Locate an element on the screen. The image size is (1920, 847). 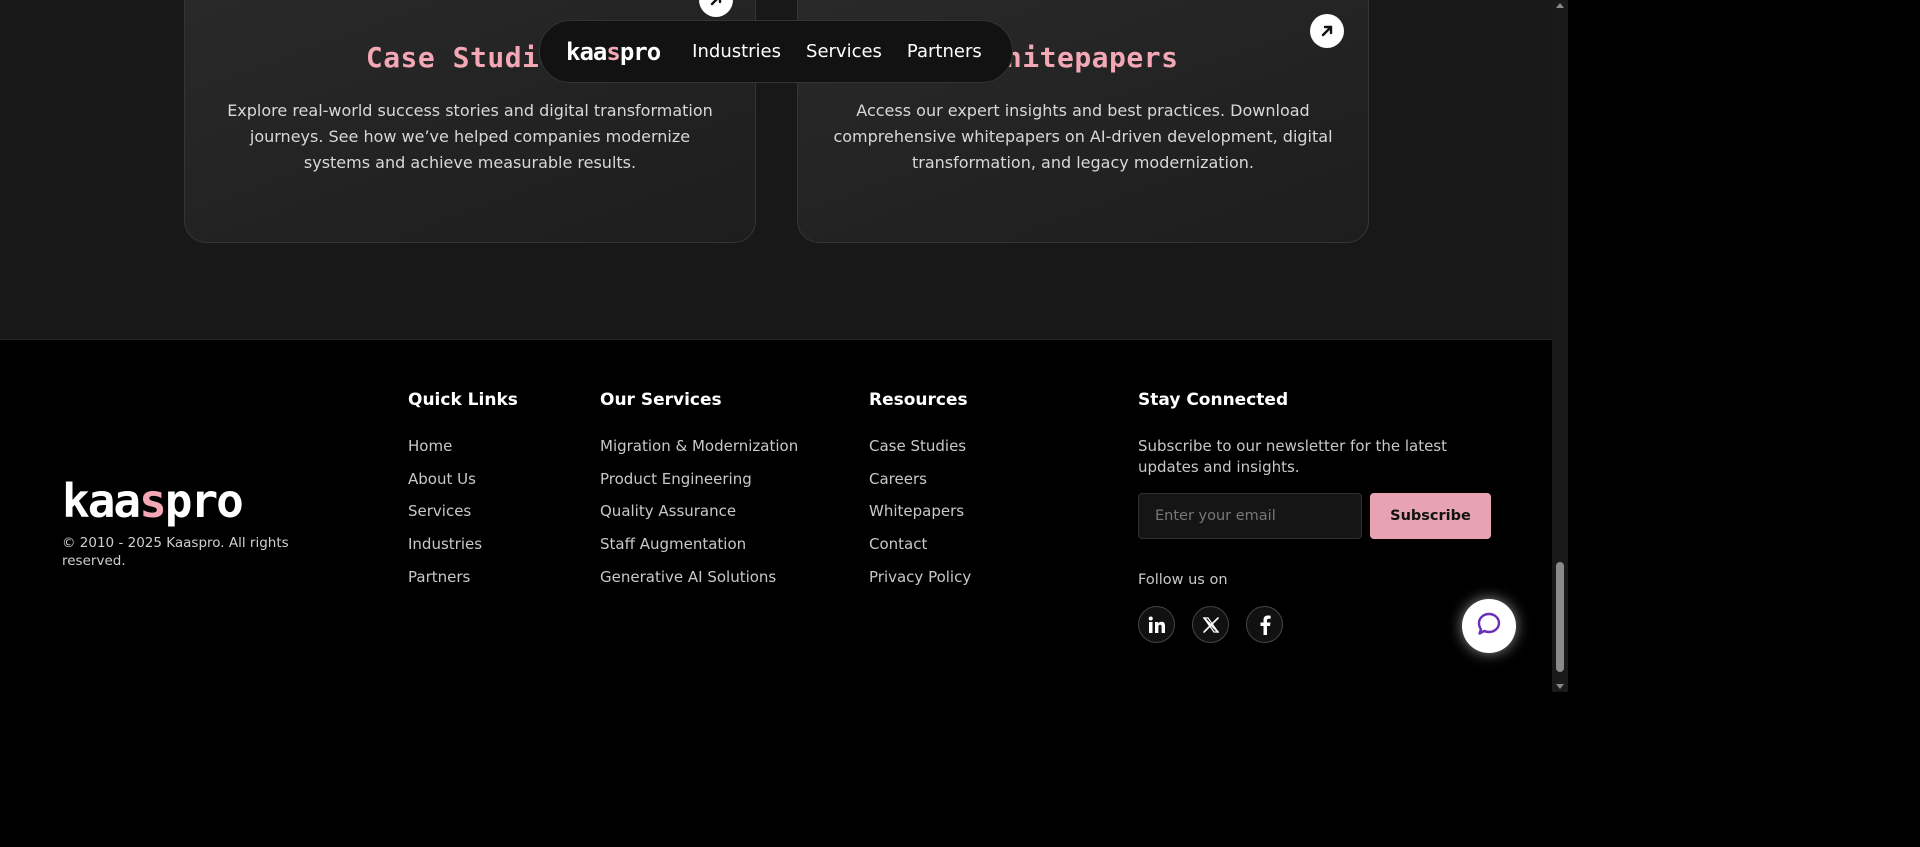
social-links is located at coordinates (1210, 624).